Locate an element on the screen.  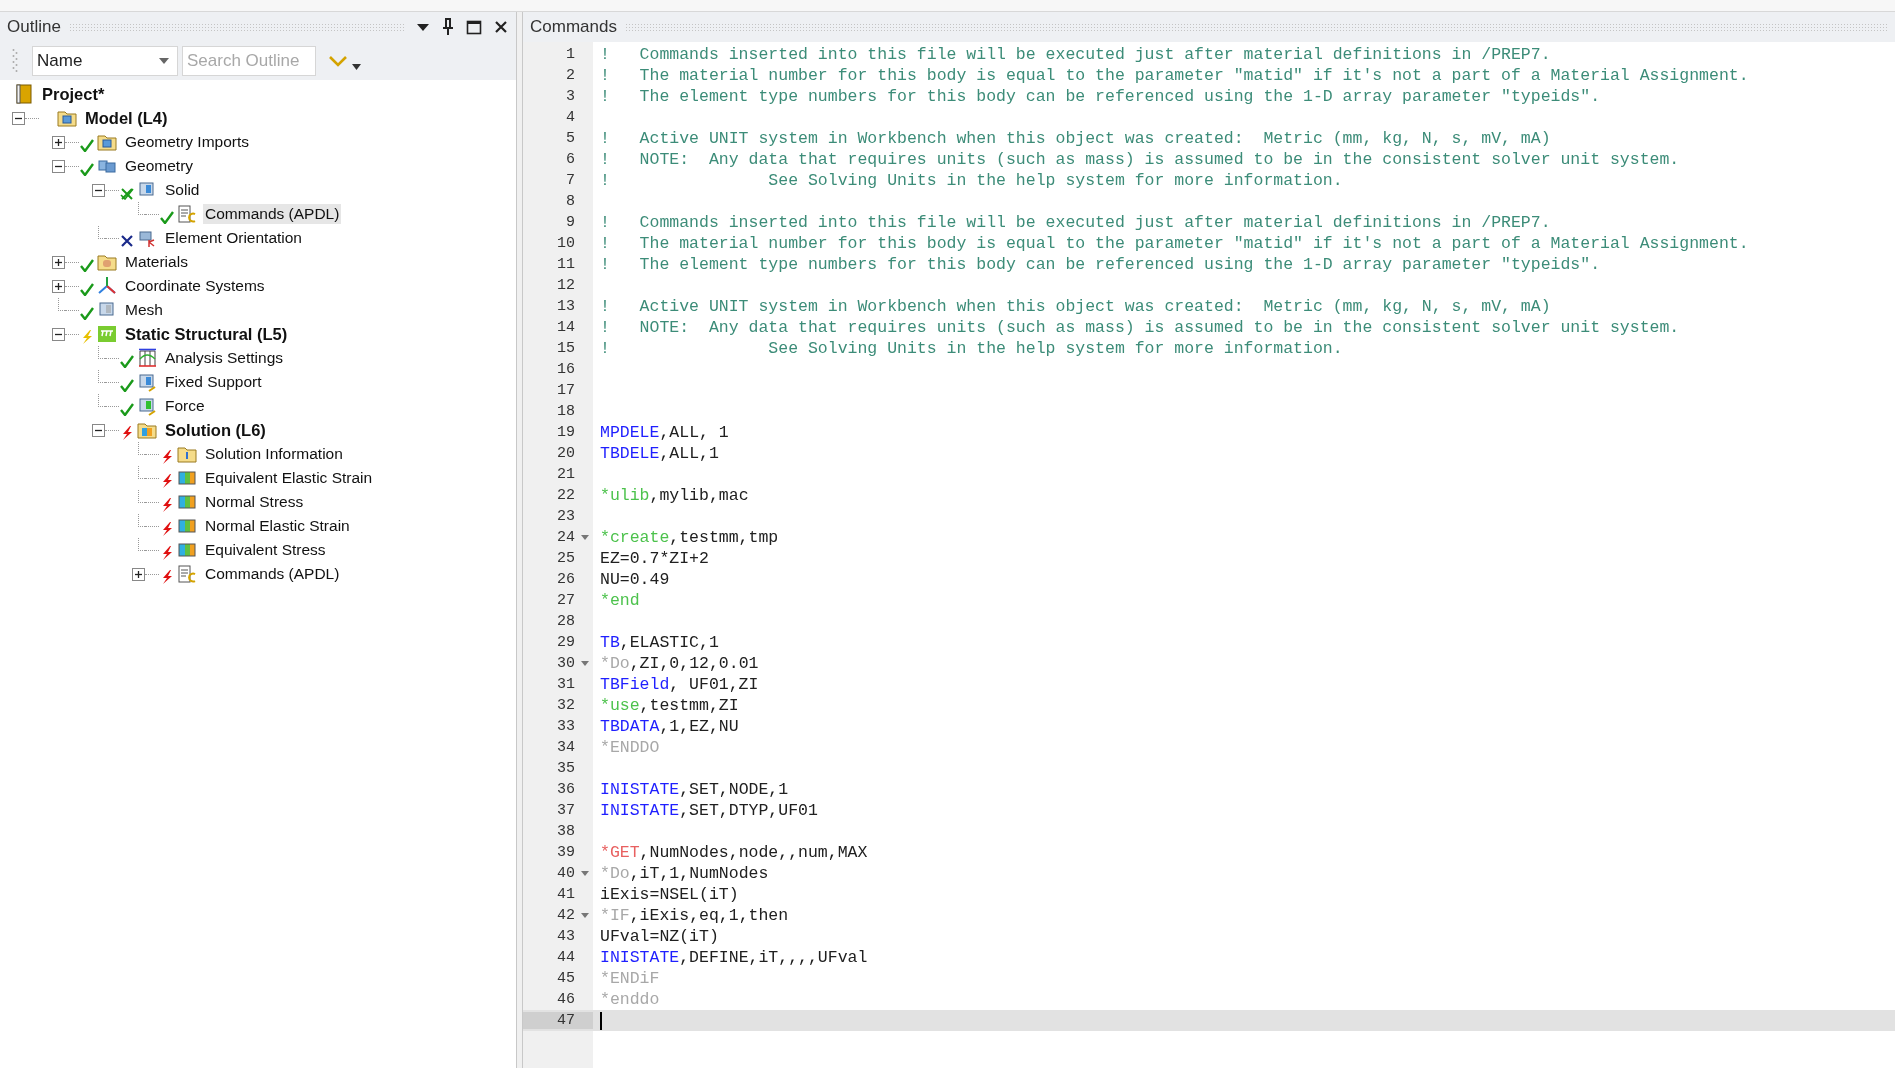
code-line: *IF,iExis,eq,1,then is located at coordinates (694, 915).